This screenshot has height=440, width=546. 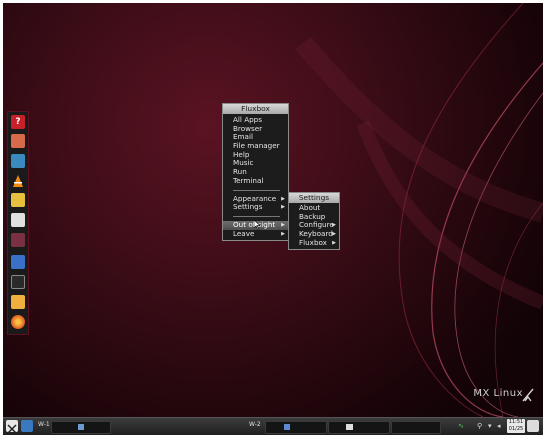 What do you see at coordinates (312, 216) in the screenshot?
I see `backup-label: Backup` at bounding box center [312, 216].